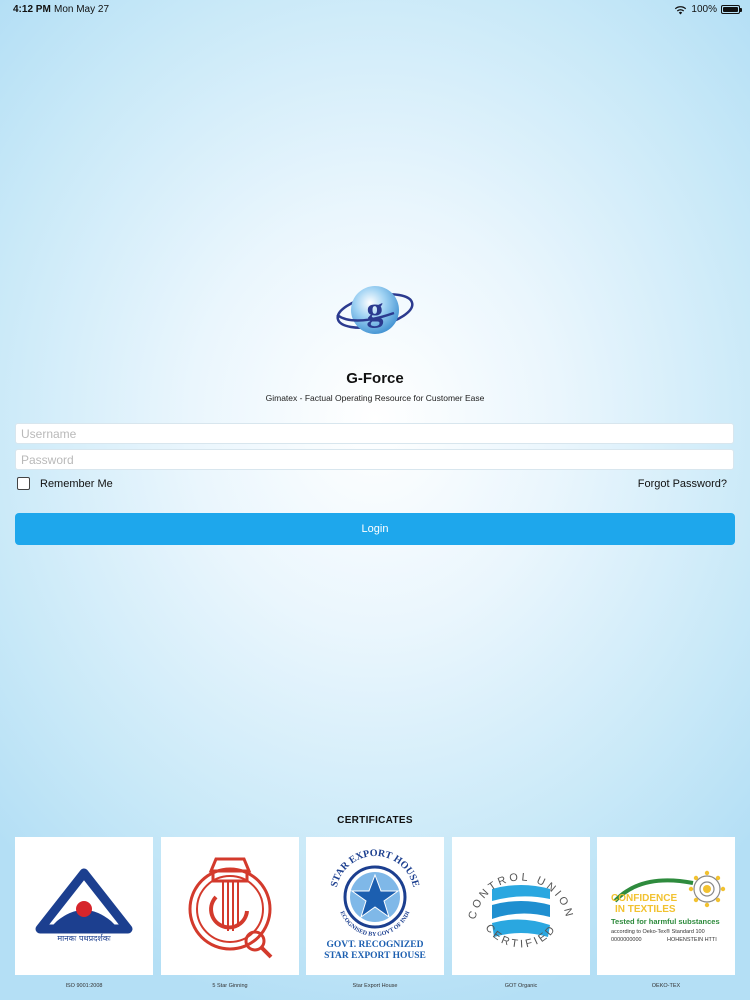  Describe the element at coordinates (375, 820) in the screenshot. I see `certificates-heading: CERTIFICATES` at that location.